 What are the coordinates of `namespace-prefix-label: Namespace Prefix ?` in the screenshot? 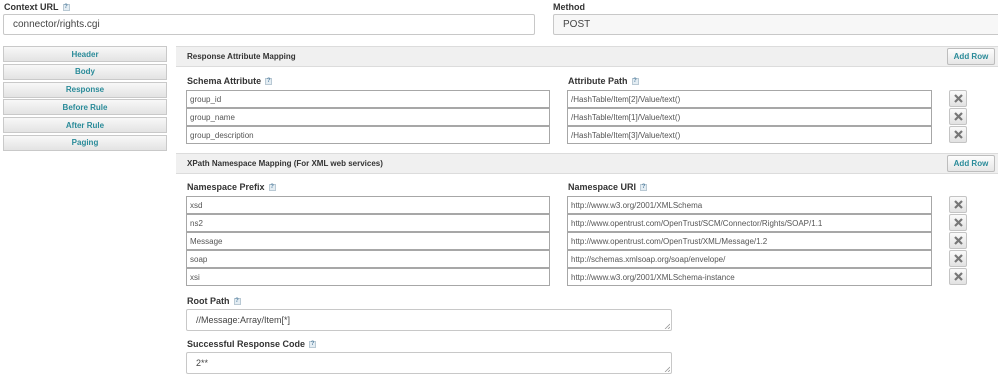 It's located at (231, 187).